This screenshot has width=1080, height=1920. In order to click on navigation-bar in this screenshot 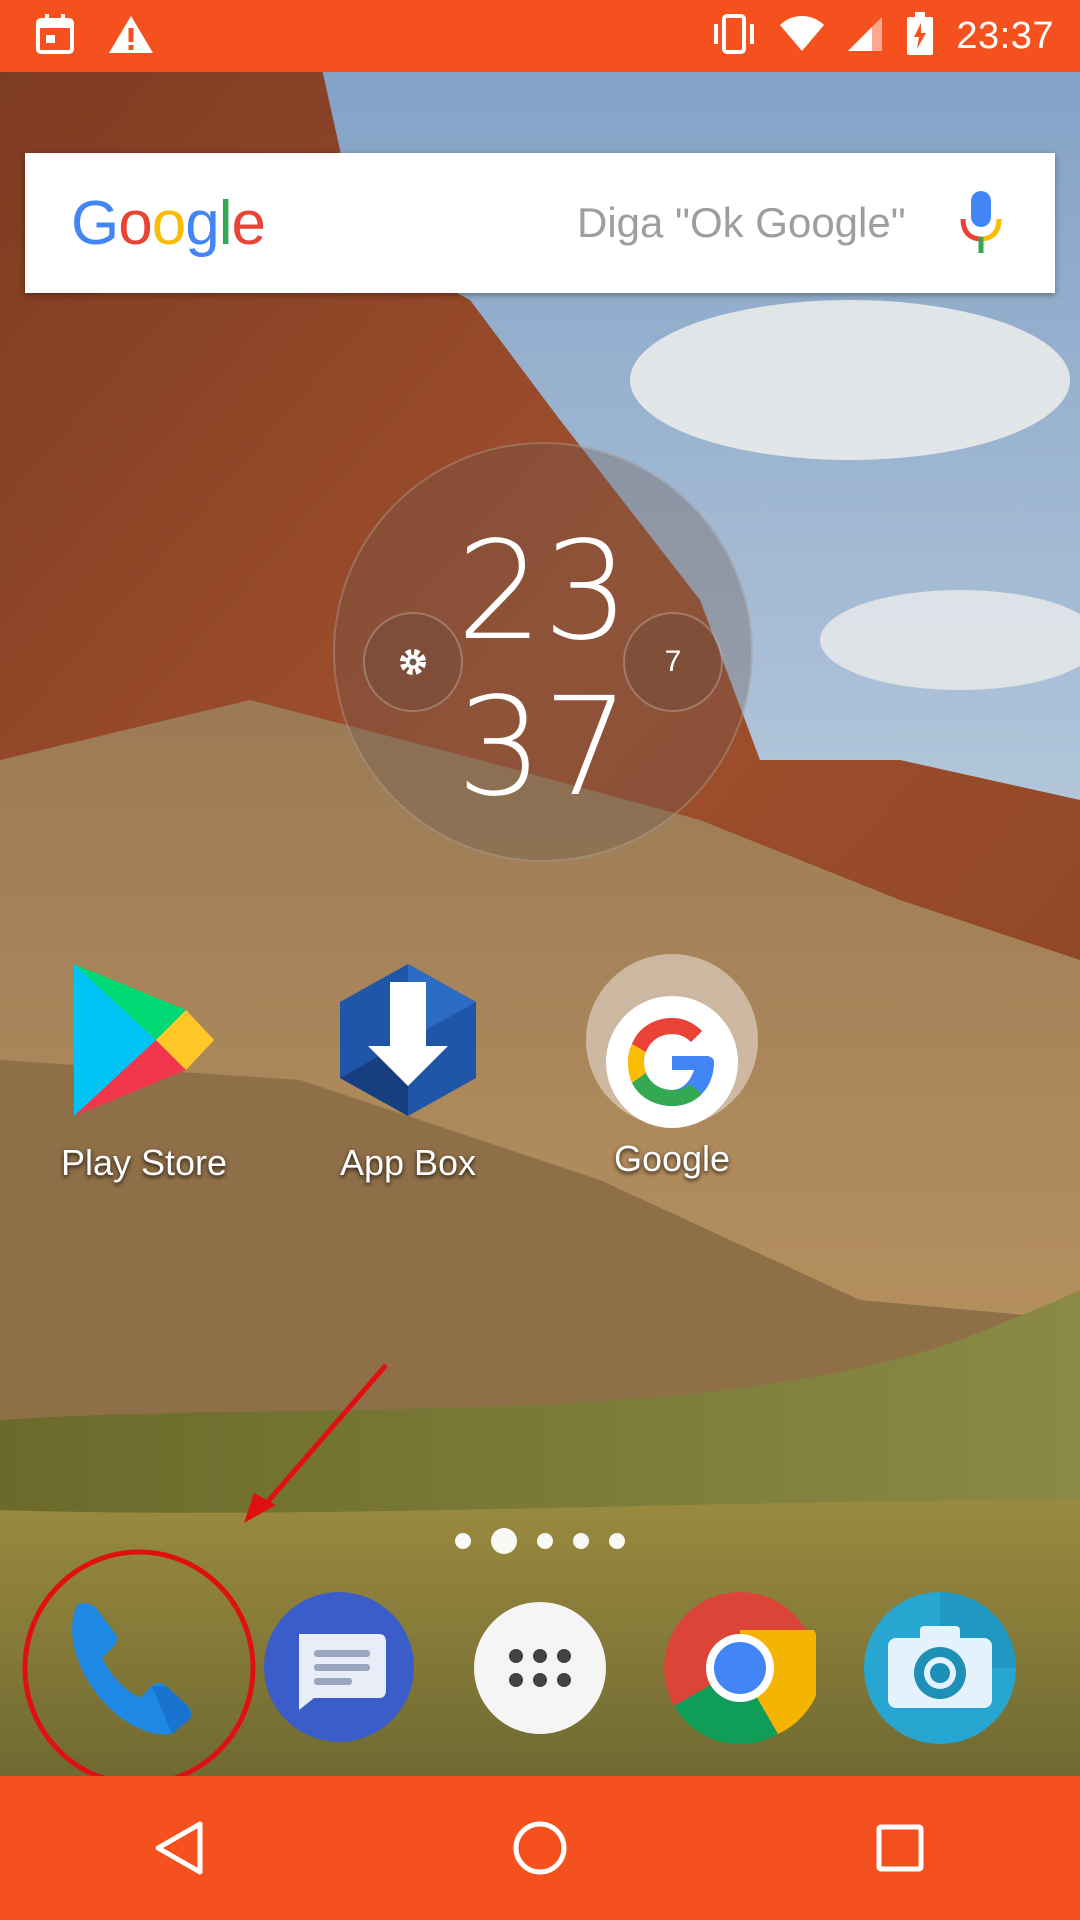, I will do `click(540, 1848)`.